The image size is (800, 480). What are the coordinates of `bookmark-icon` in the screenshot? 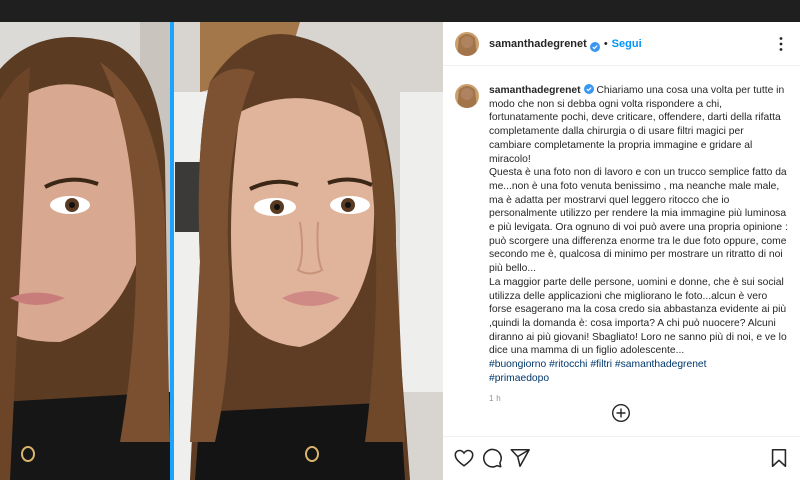 It's located at (779, 458).